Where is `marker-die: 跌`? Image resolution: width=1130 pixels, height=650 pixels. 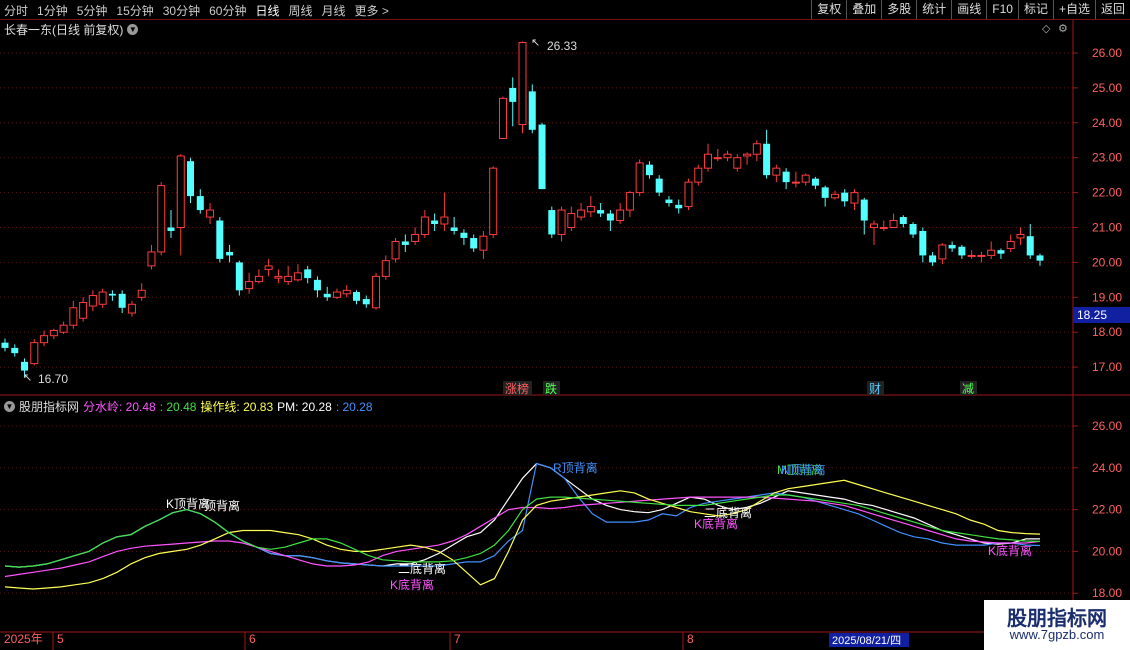
marker-die: 跌 is located at coordinates (551, 388).